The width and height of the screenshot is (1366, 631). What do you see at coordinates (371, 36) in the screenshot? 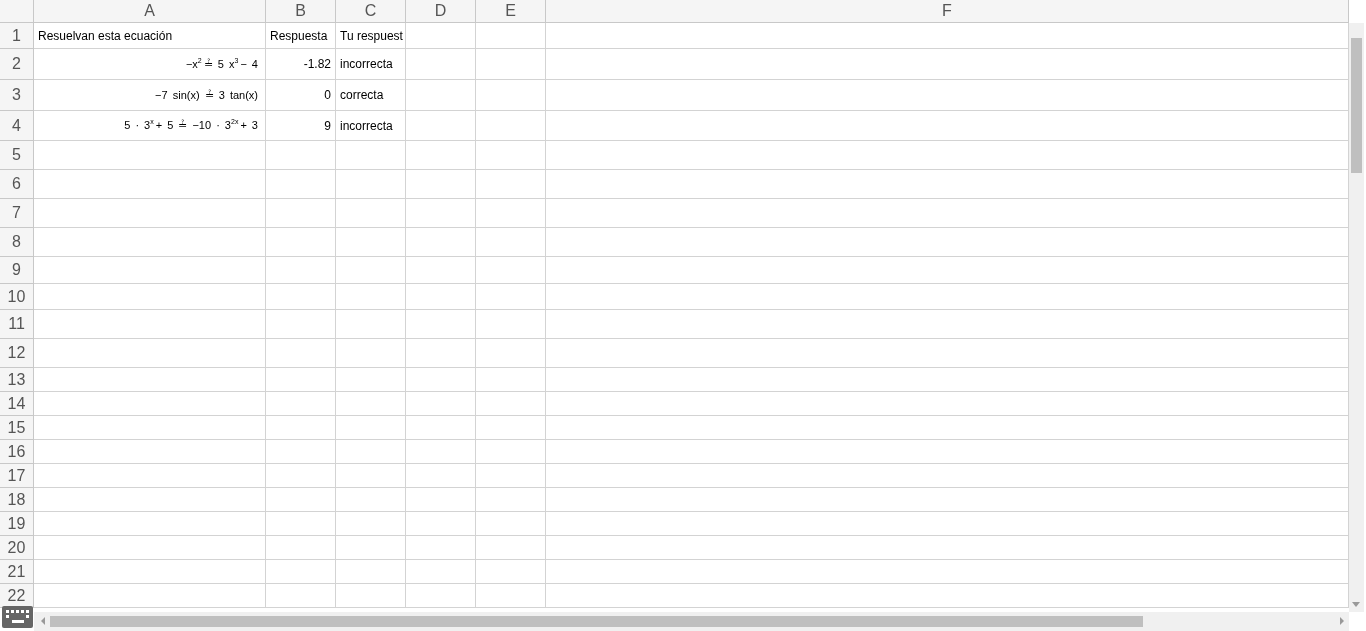
I see `table-cell: Tu respuest` at bounding box center [371, 36].